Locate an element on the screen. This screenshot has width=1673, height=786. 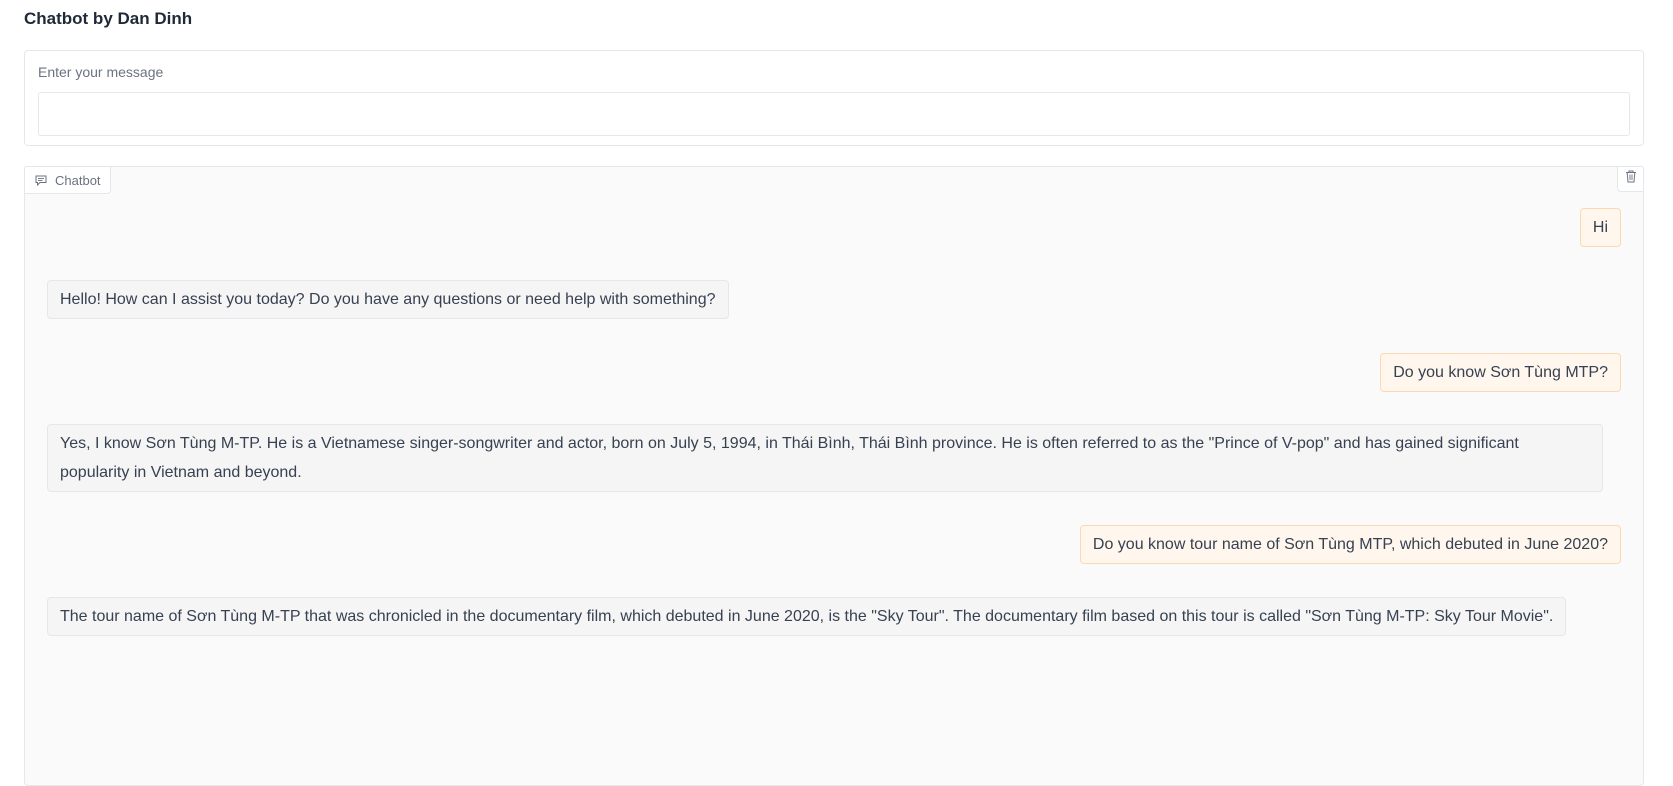
clear-chat-button is located at coordinates (1630, 179).